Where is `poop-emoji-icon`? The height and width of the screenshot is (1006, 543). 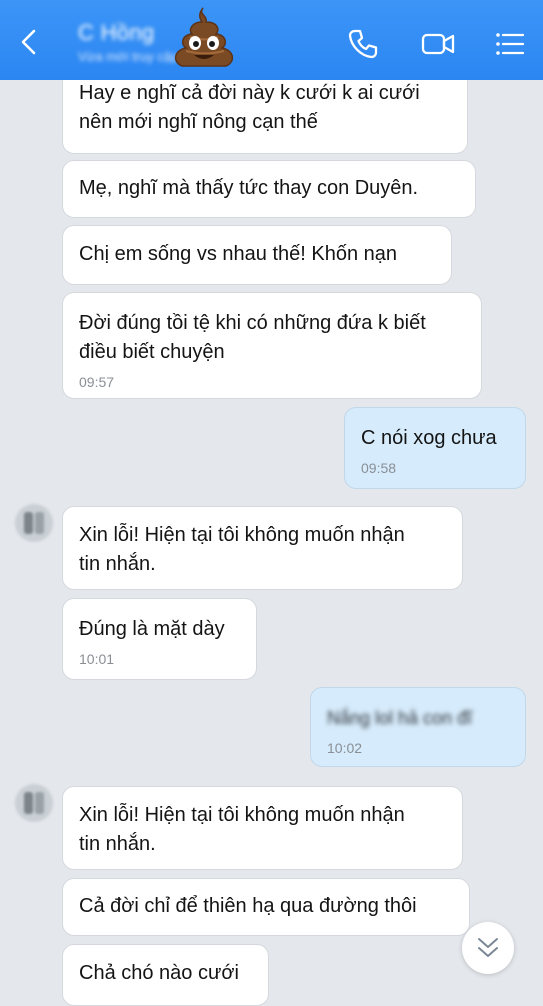 poop-emoji-icon is located at coordinates (204, 37).